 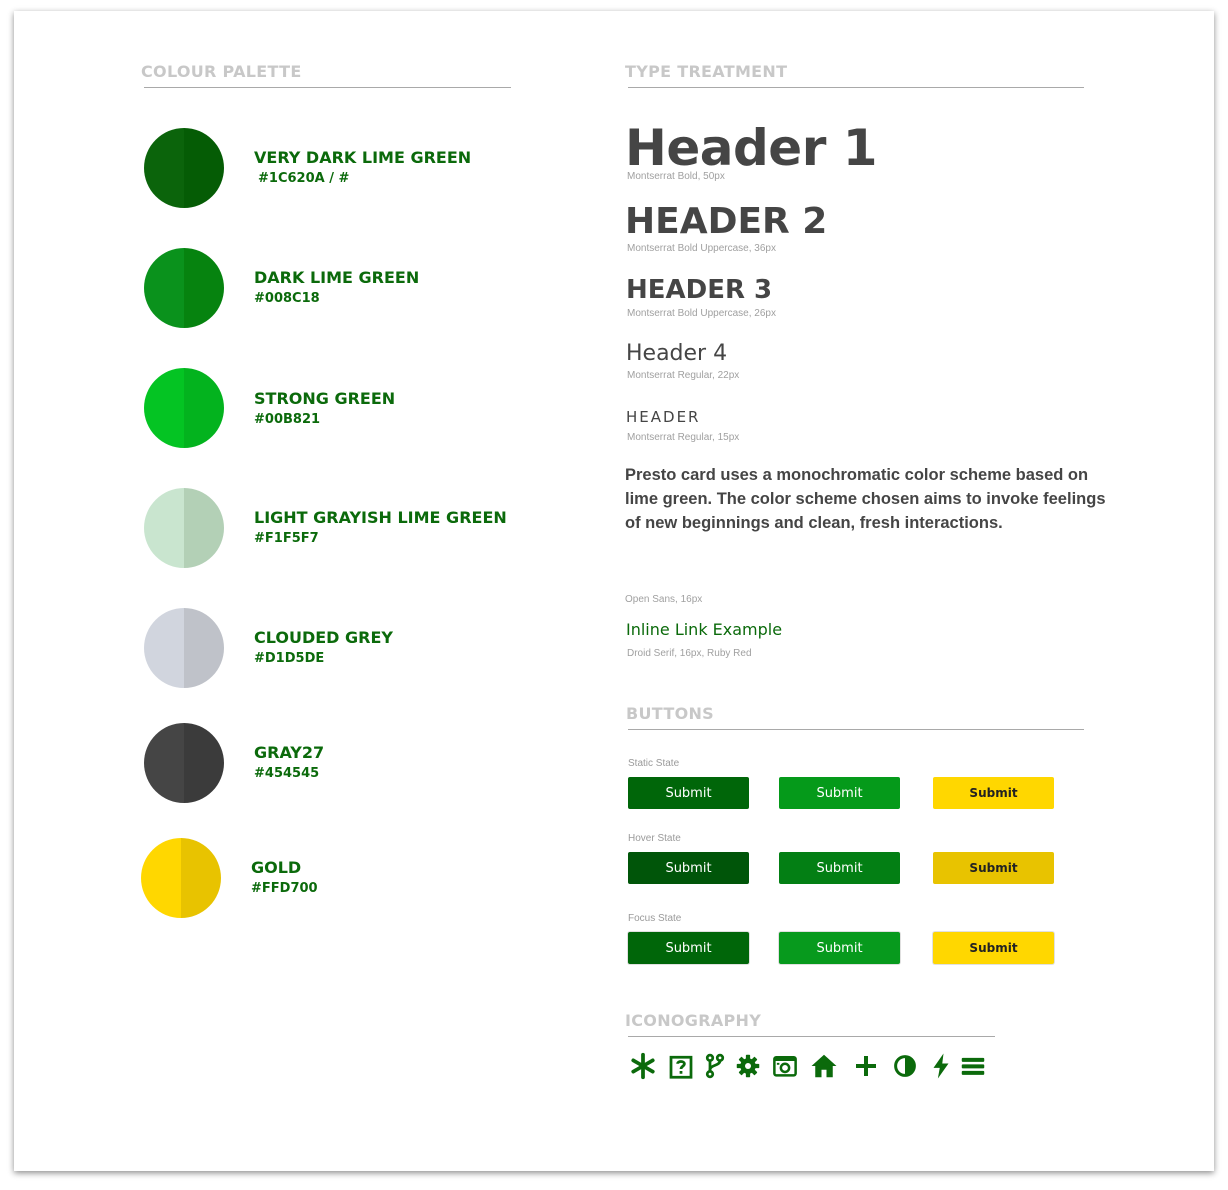 I want to click on swatch-hex: #1C620A / #, so click(x=304, y=178).